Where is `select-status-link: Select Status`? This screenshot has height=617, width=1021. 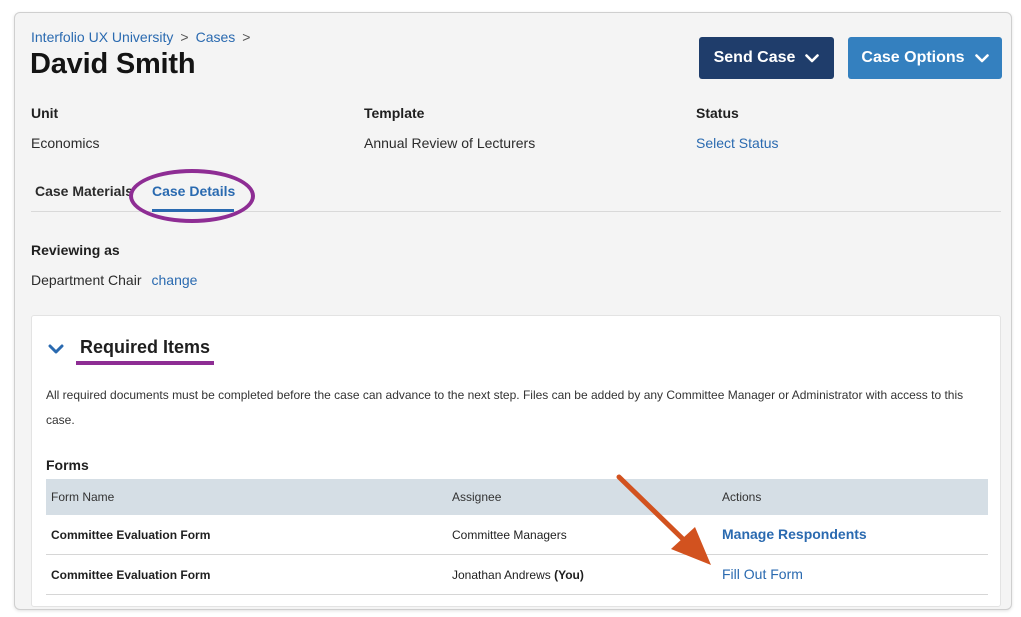 select-status-link: Select Status is located at coordinates (737, 143).